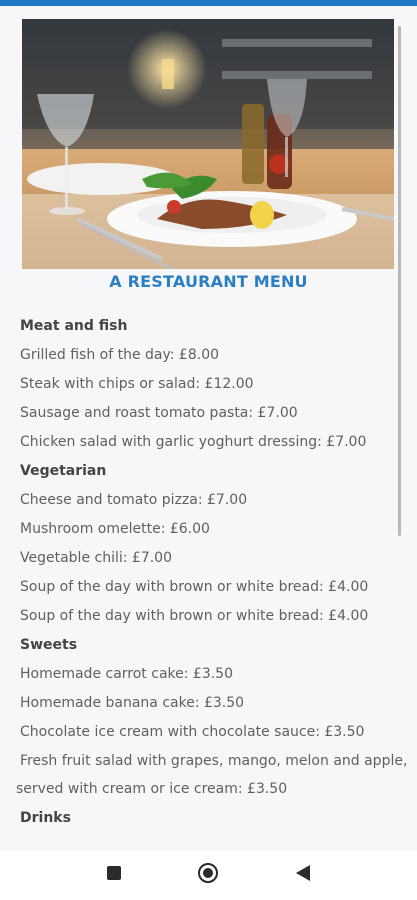 The width and height of the screenshot is (417, 900). What do you see at coordinates (152, 789) in the screenshot?
I see `menu-item-continued: served with cream or ice cream: £3.50` at bounding box center [152, 789].